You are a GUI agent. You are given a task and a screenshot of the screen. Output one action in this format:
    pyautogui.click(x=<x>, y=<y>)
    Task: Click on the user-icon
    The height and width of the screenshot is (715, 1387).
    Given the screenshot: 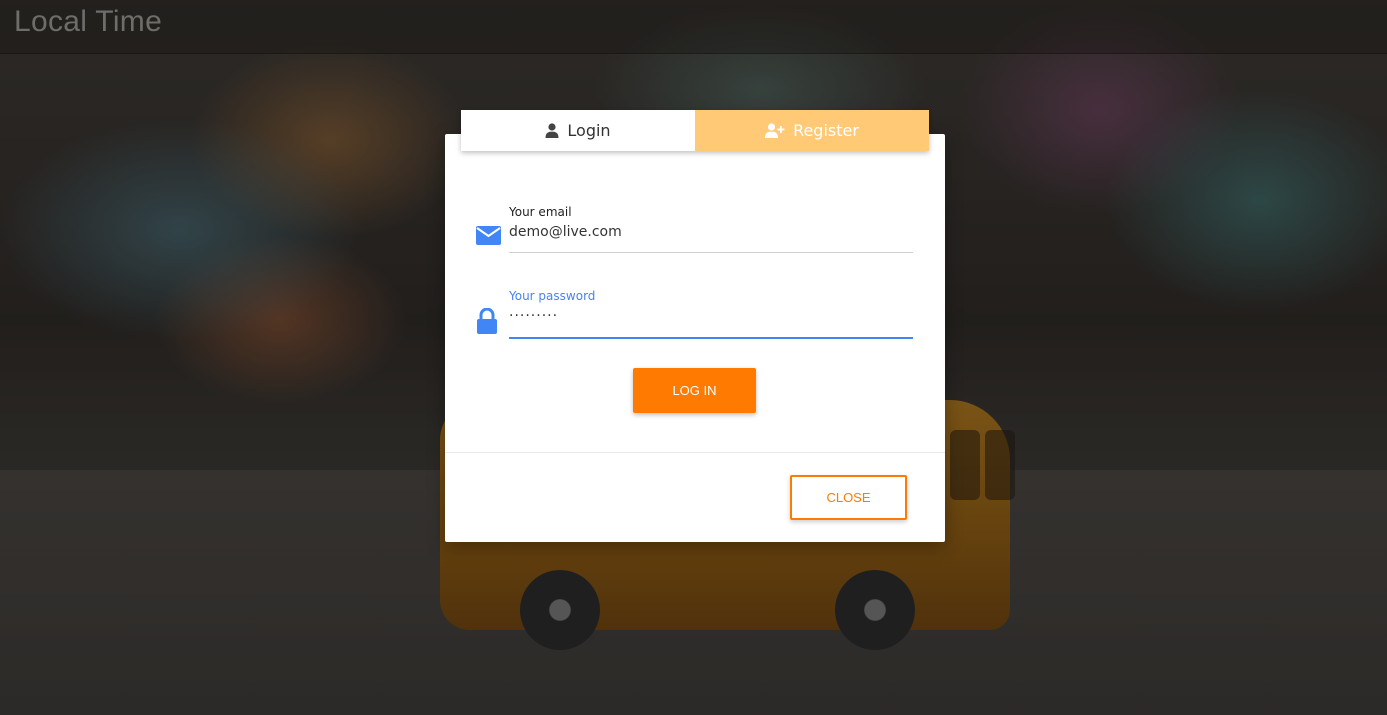 What is the action you would take?
    pyautogui.click(x=552, y=130)
    